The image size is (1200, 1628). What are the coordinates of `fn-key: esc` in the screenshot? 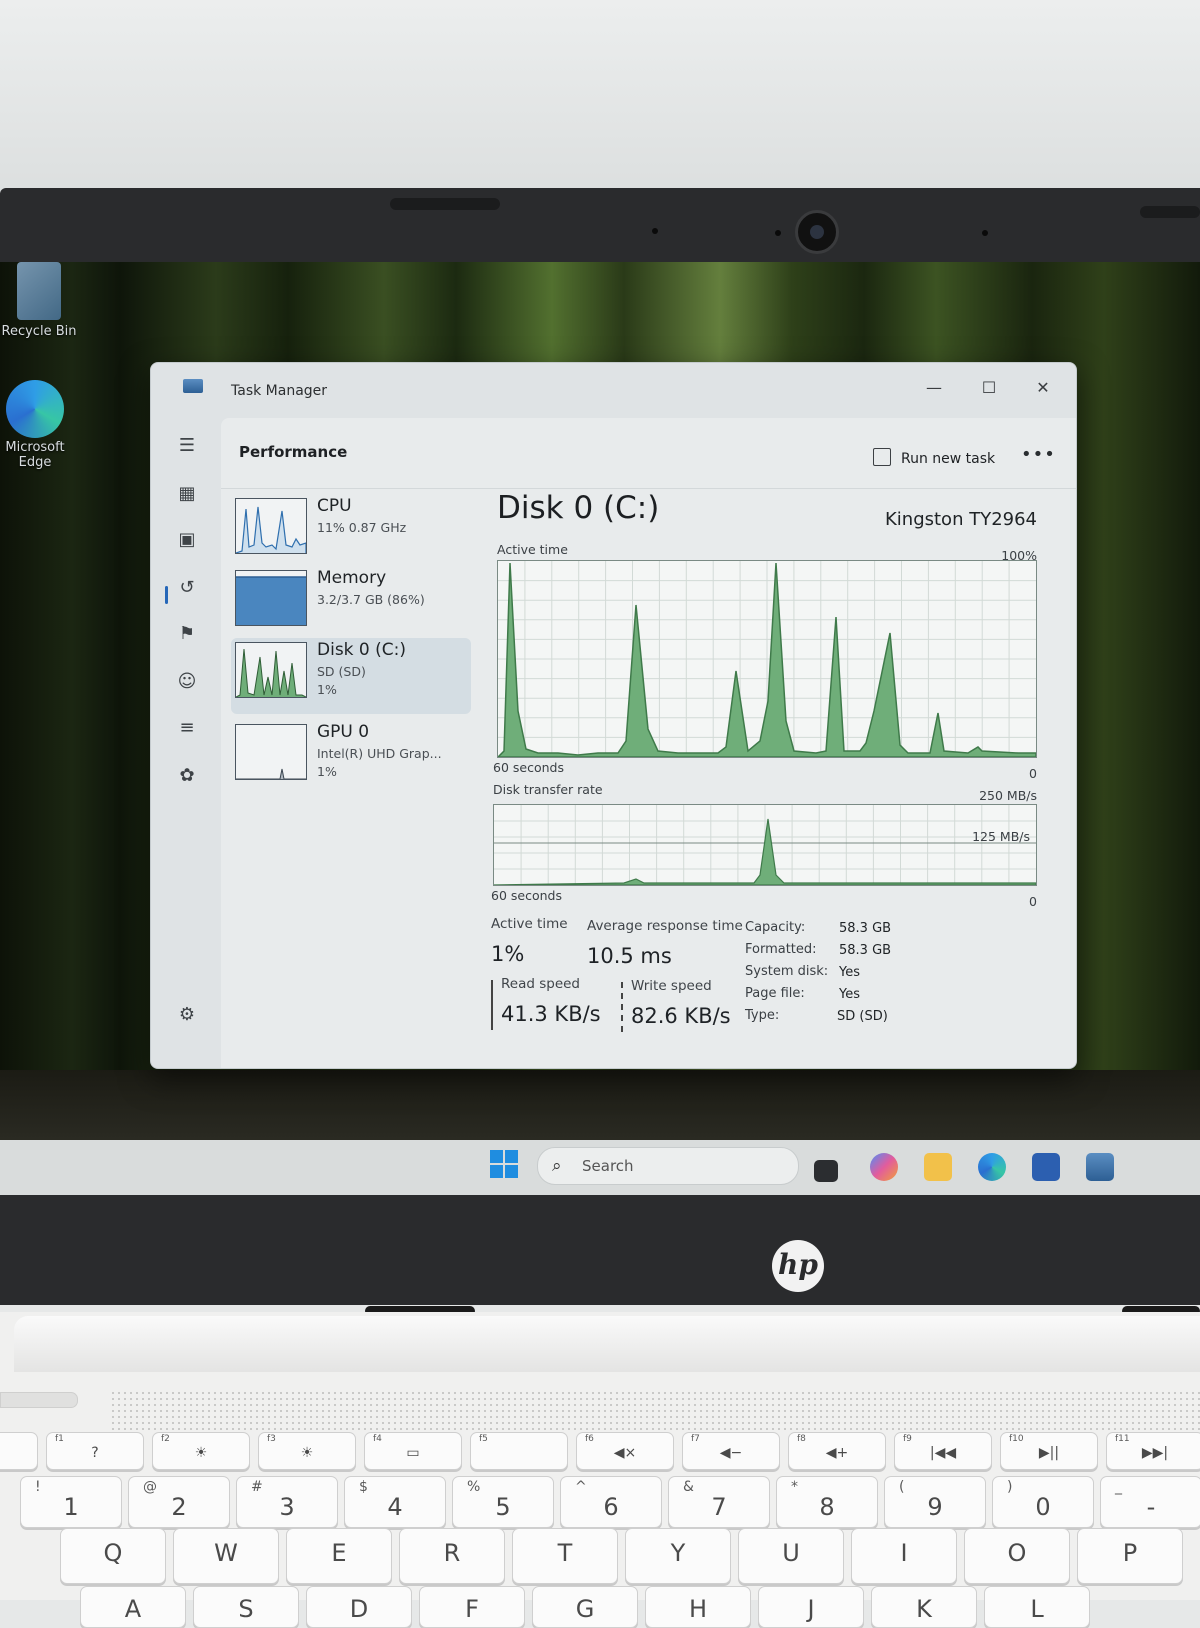 It's located at (19, 1451).